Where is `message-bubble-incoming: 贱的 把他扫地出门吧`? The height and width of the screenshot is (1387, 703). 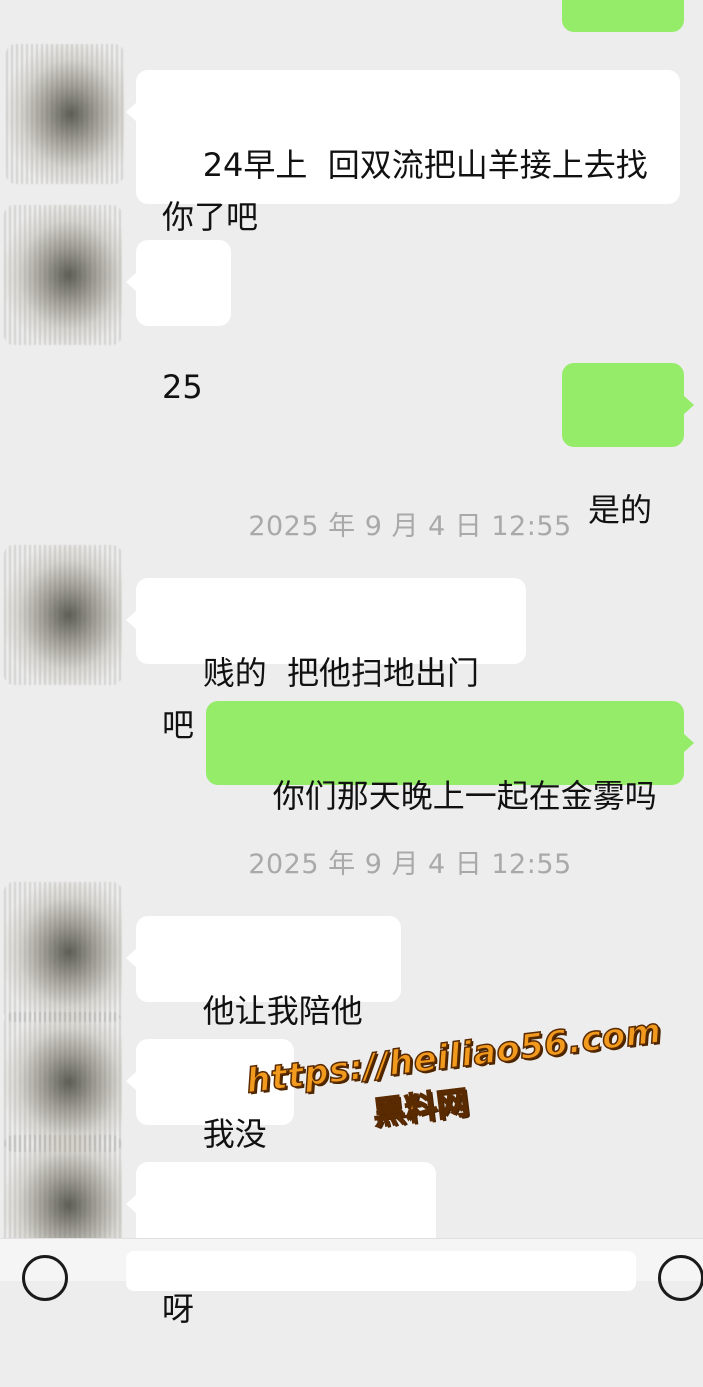 message-bubble-incoming: 贱的 把他扫地出门吧 is located at coordinates (326, 661).